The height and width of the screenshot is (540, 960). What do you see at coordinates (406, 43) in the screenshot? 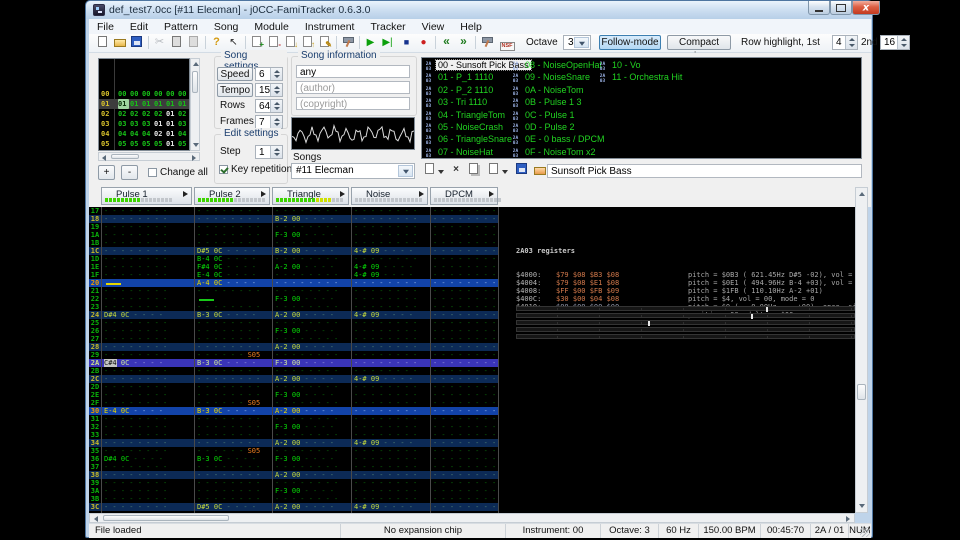
I see `stop-button: ■` at bounding box center [406, 43].